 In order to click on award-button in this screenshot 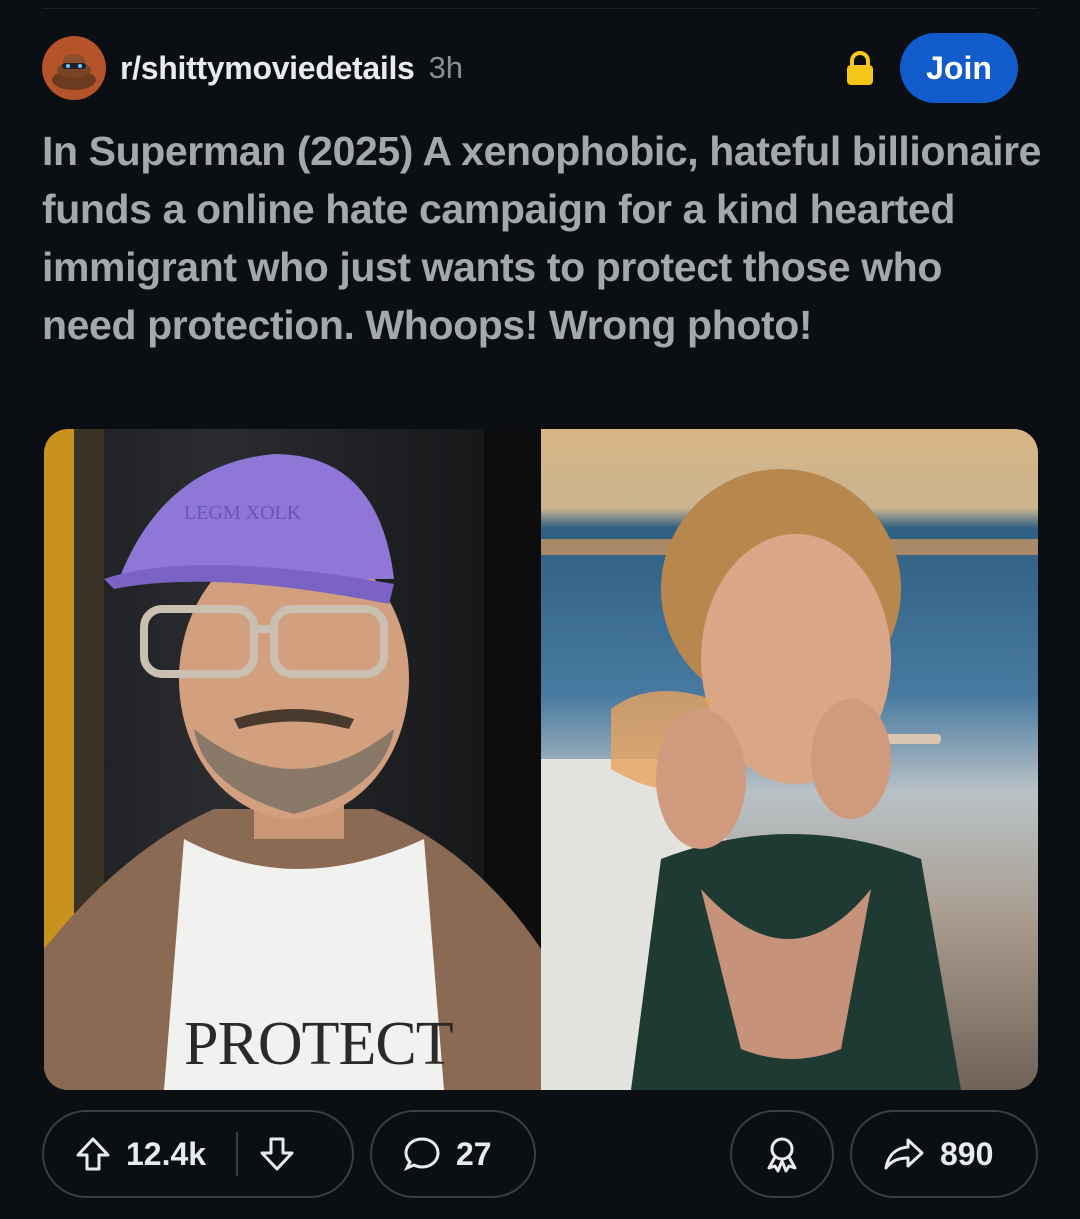, I will do `click(782, 1154)`.